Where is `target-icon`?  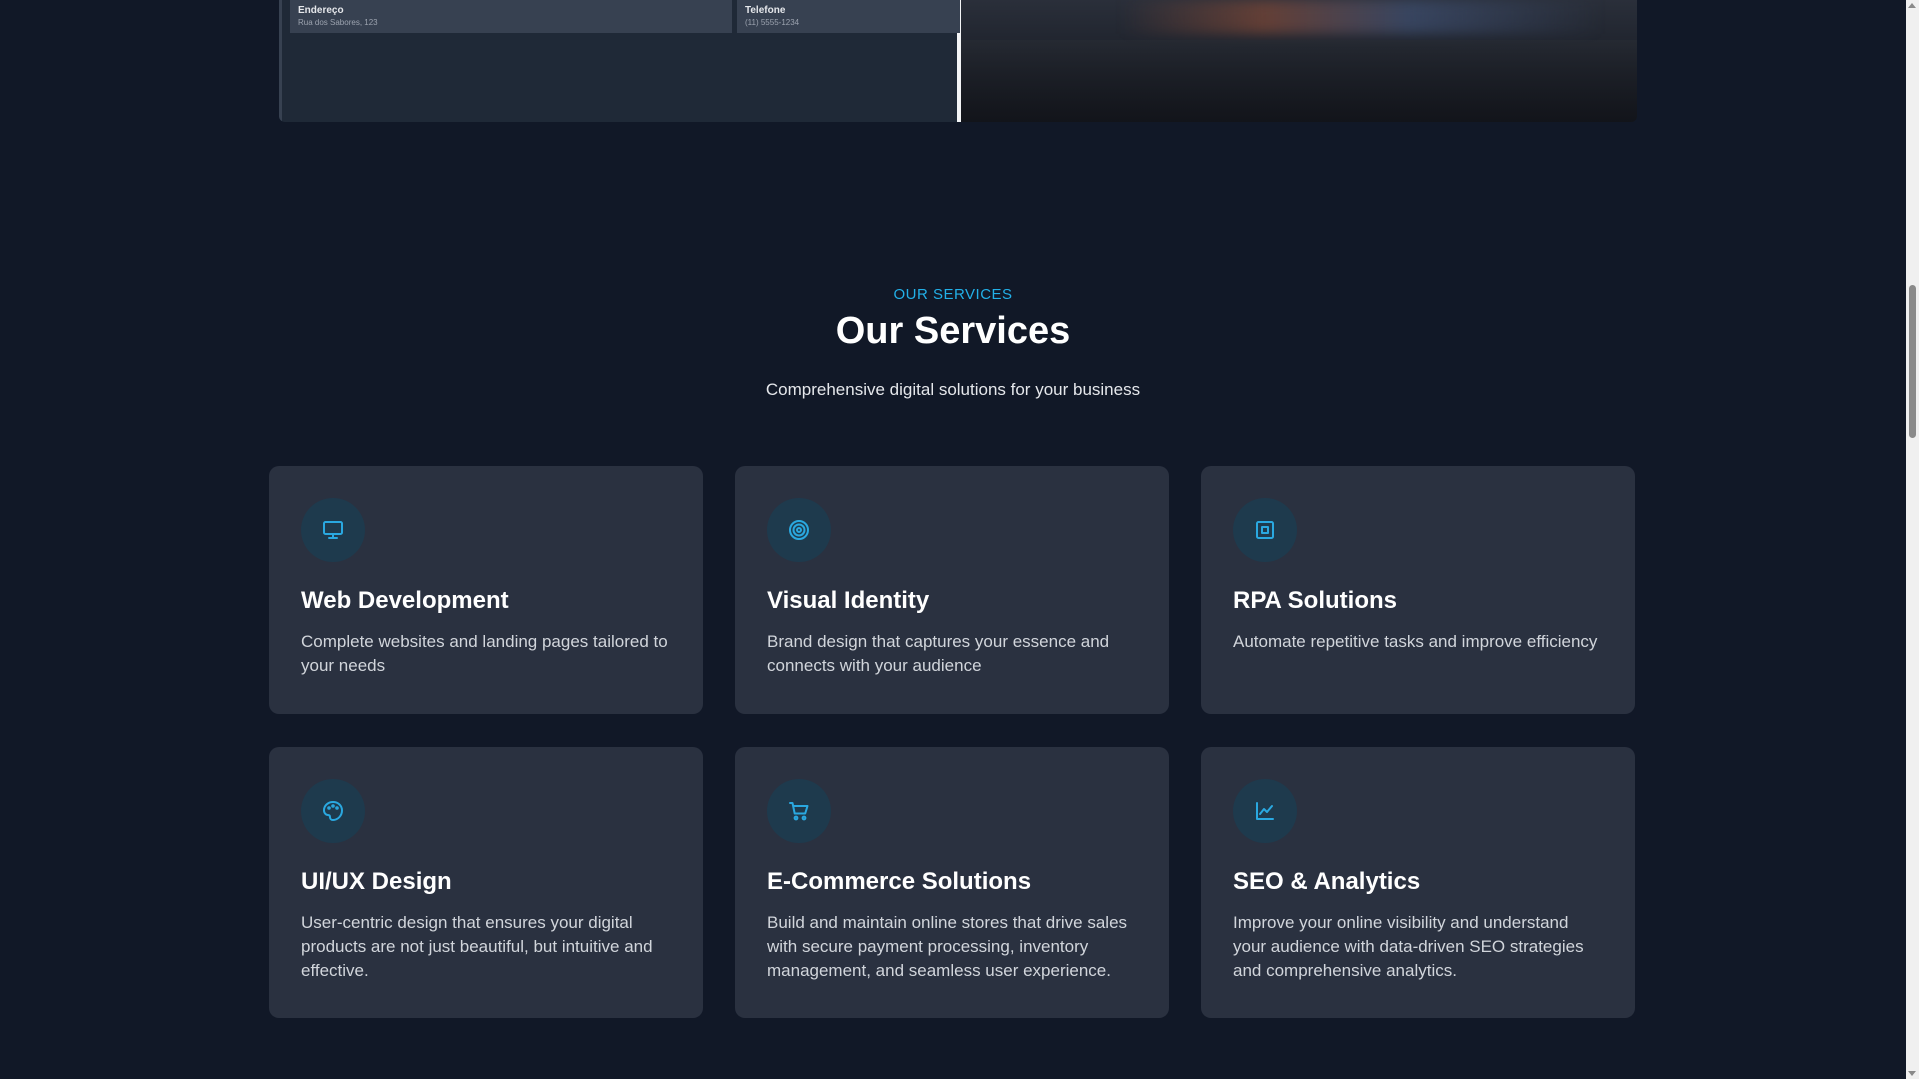
target-icon is located at coordinates (799, 530).